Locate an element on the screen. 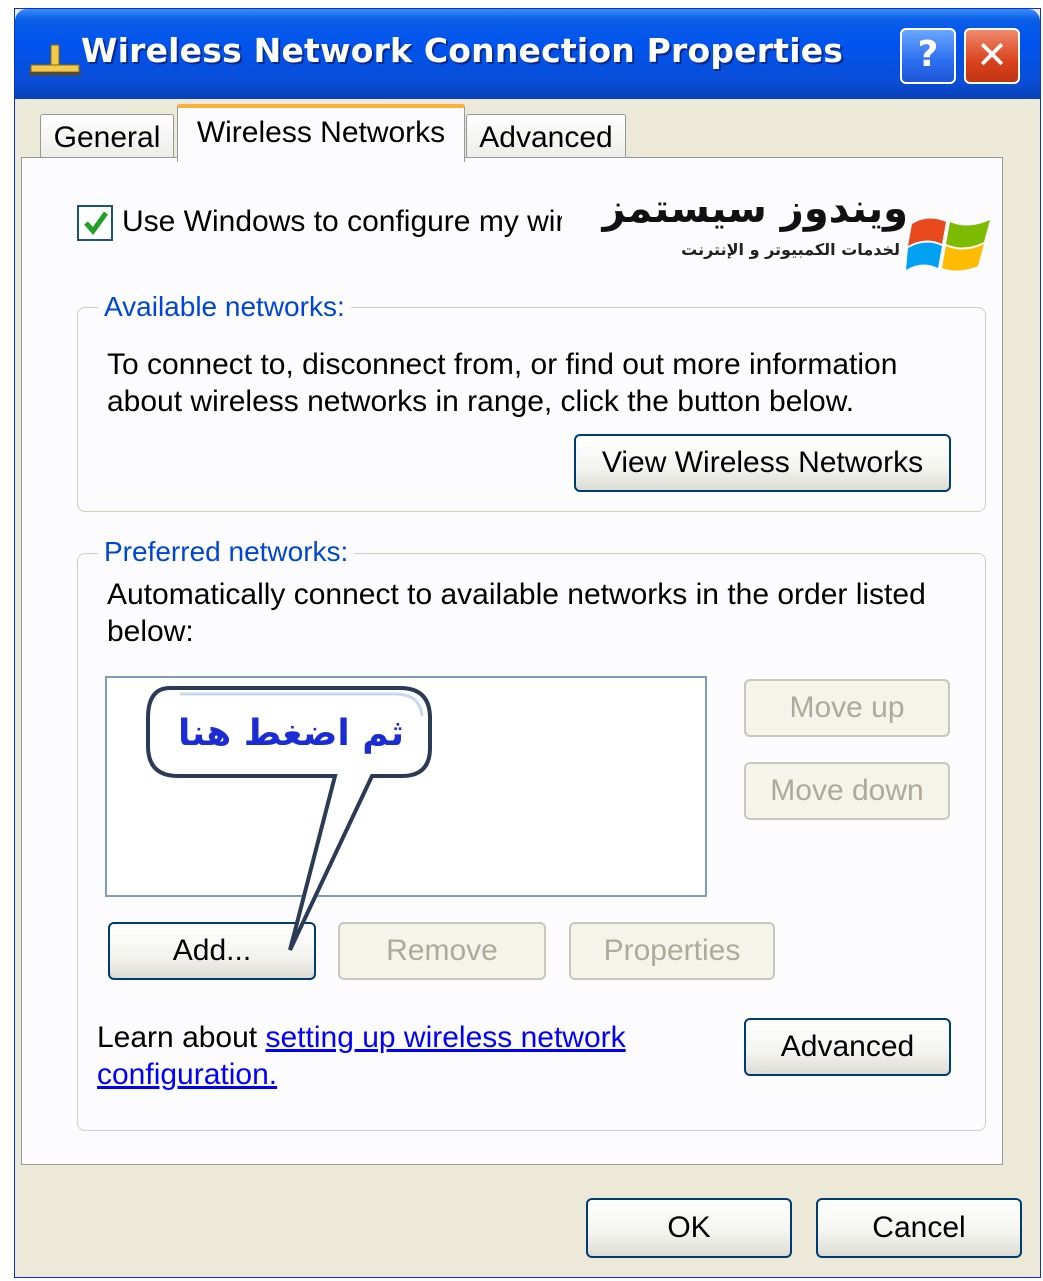 This screenshot has height=1281, width=1043. title-bar: Wireless Network Connection Properties is located at coordinates (527, 54).